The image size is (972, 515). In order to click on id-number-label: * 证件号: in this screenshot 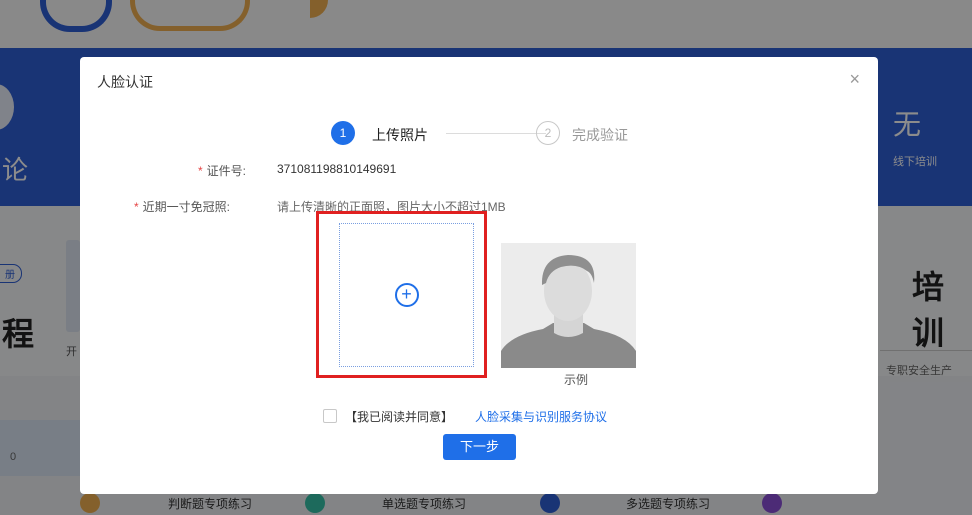, I will do `click(222, 170)`.